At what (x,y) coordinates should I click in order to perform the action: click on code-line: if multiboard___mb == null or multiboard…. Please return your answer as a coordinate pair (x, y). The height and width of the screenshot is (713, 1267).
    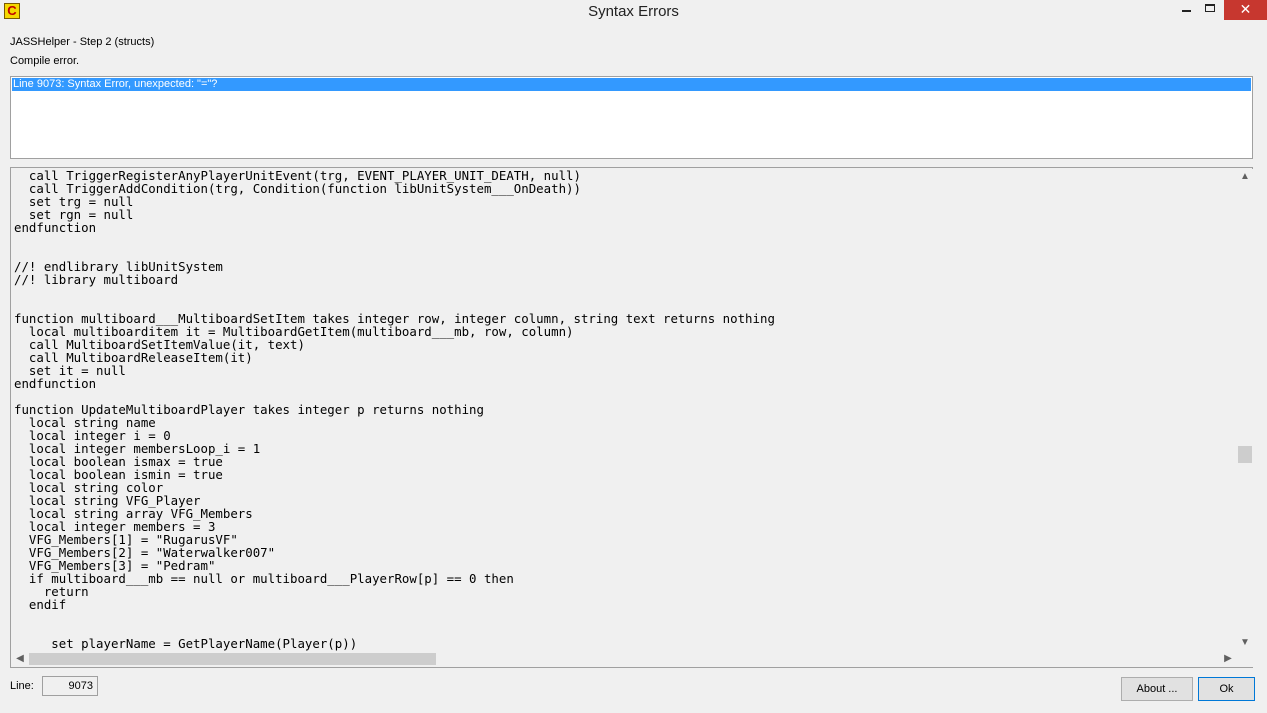
    Looking at the image, I should click on (264, 578).